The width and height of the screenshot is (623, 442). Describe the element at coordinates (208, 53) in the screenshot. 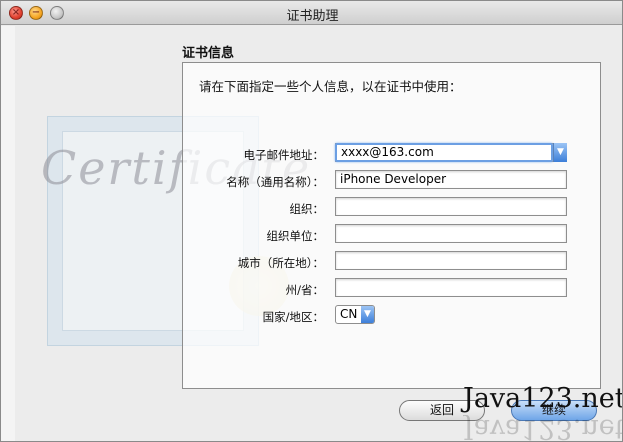

I see `section-title: 证书信息` at that location.